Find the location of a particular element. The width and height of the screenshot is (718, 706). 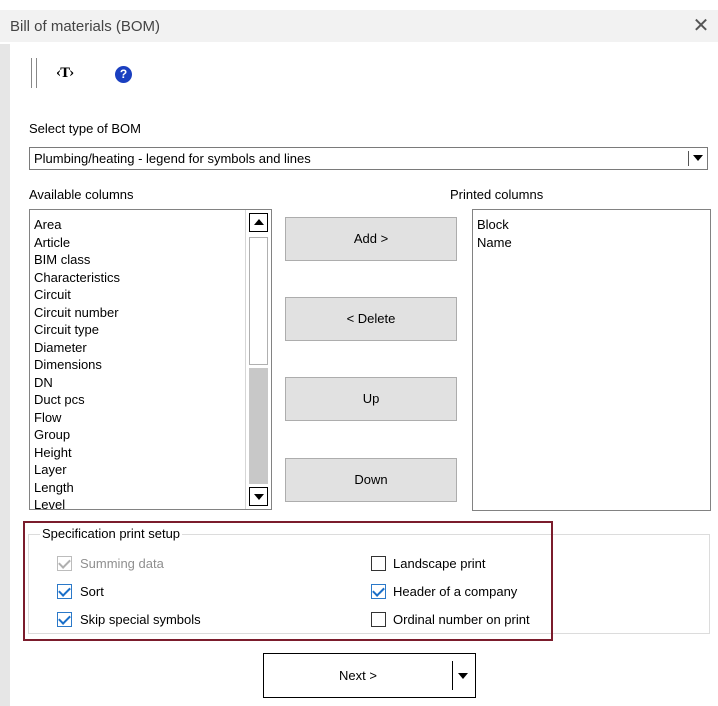

header-of-a-company-checkbox is located at coordinates (378, 591).